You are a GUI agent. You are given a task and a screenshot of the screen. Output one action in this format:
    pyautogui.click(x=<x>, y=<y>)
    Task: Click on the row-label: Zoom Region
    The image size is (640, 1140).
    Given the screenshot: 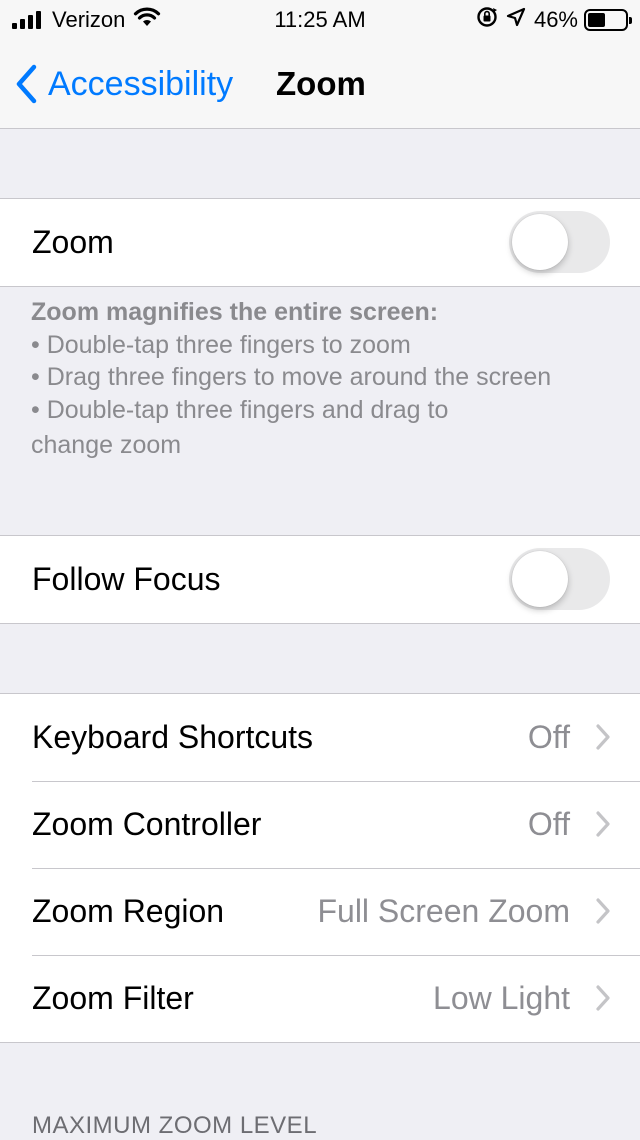 What is the action you would take?
    pyautogui.click(x=128, y=911)
    